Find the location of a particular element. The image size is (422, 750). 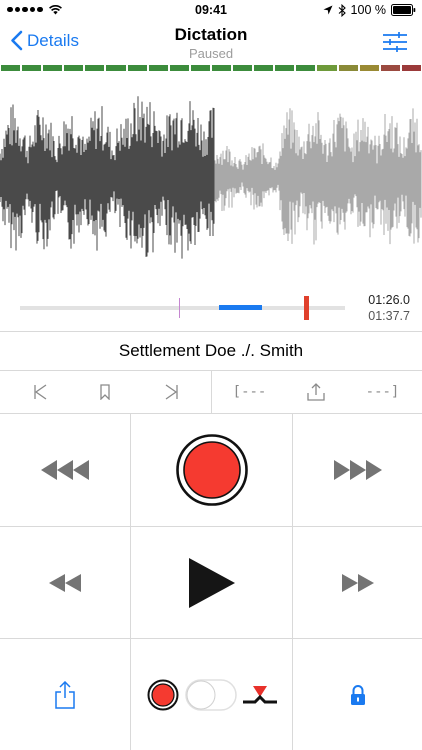

total-time: 01:37.7 is located at coordinates (389, 316).